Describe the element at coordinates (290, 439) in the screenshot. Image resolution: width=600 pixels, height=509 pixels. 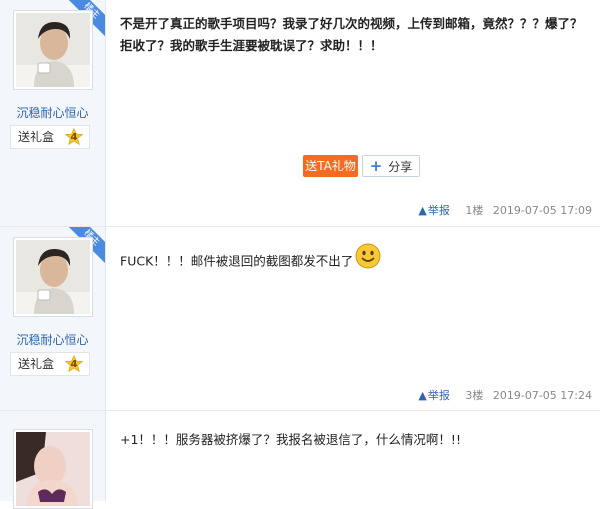
I see `post-content: +1！！！服务器被挤爆了？我报名被退信了，什么情况啊！!!` at that location.